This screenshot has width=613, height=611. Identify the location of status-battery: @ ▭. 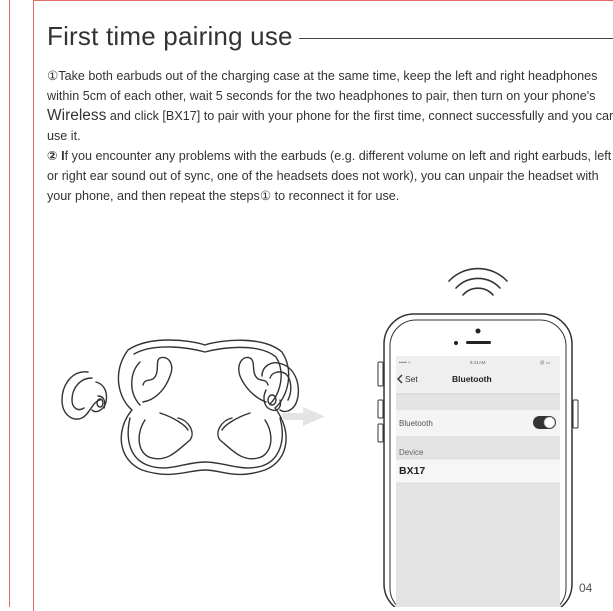
(545, 362).